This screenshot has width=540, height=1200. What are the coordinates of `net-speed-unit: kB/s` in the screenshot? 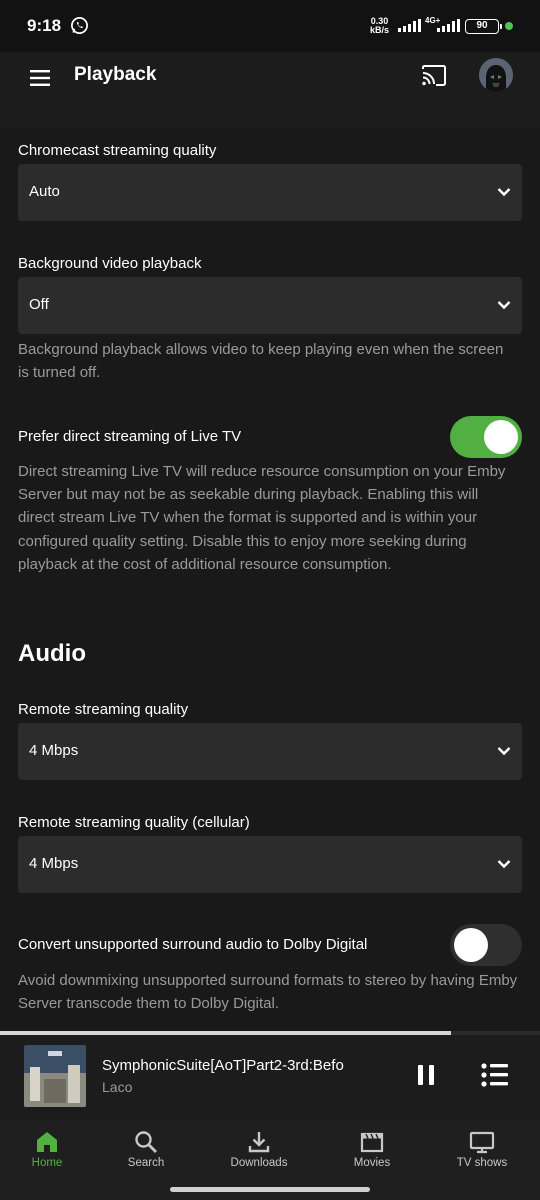 It's located at (380, 30).